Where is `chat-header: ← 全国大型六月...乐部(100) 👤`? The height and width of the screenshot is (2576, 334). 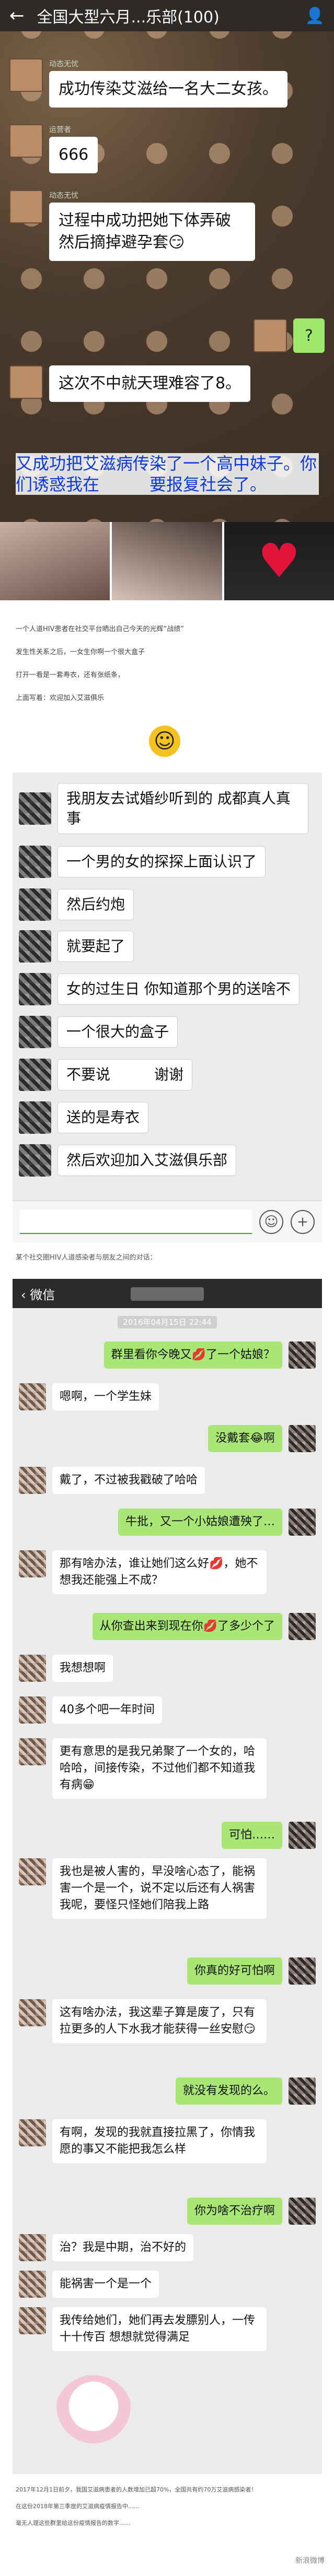 chat-header: ← 全国大型六月...乐部(100) 👤 is located at coordinates (167, 15).